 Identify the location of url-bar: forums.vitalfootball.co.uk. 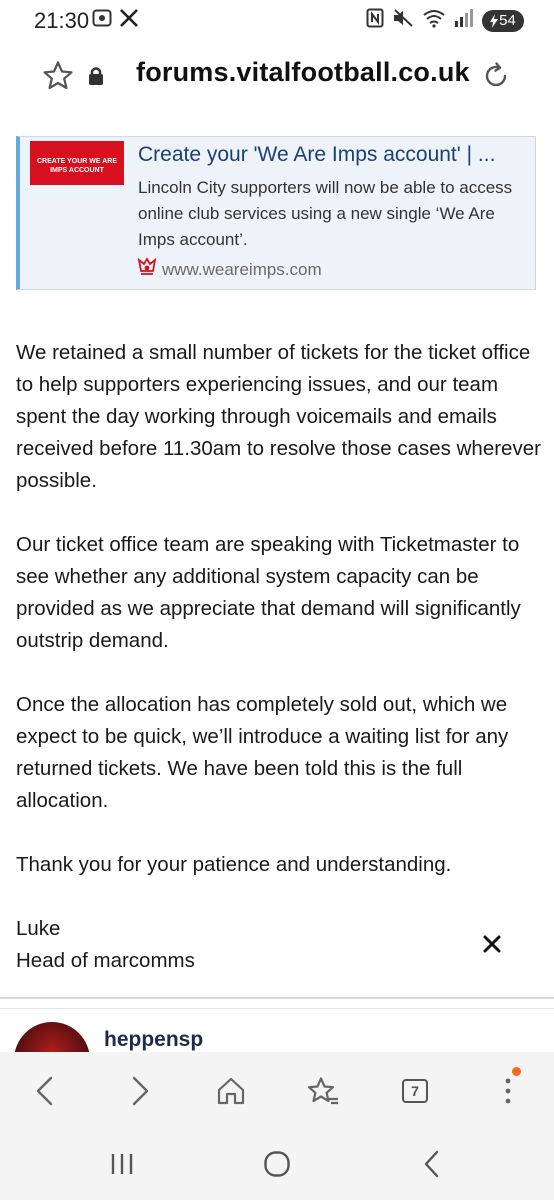
(277, 76).